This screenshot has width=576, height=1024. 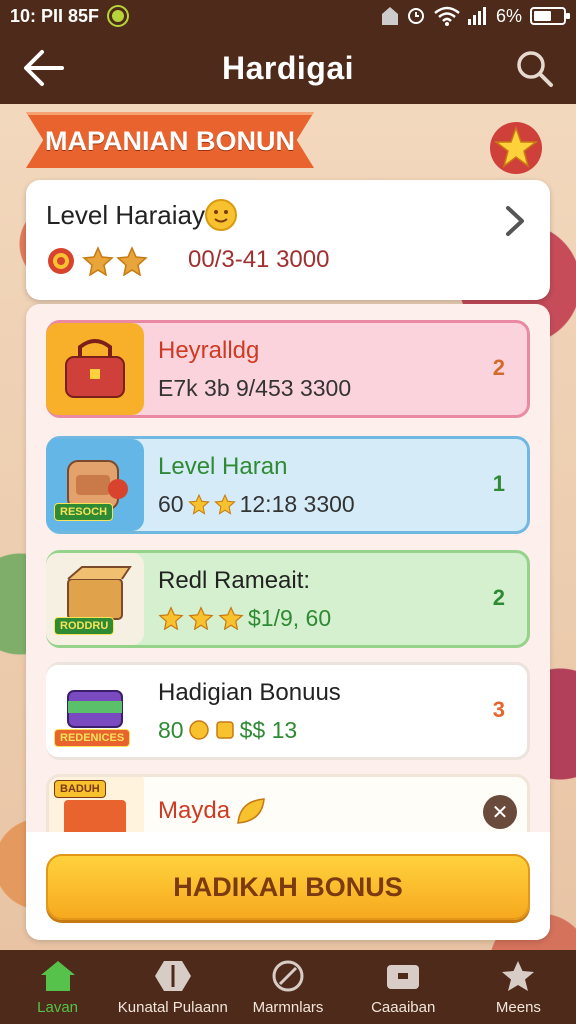 I want to click on item-badge: RODDRU, so click(x=84, y=626).